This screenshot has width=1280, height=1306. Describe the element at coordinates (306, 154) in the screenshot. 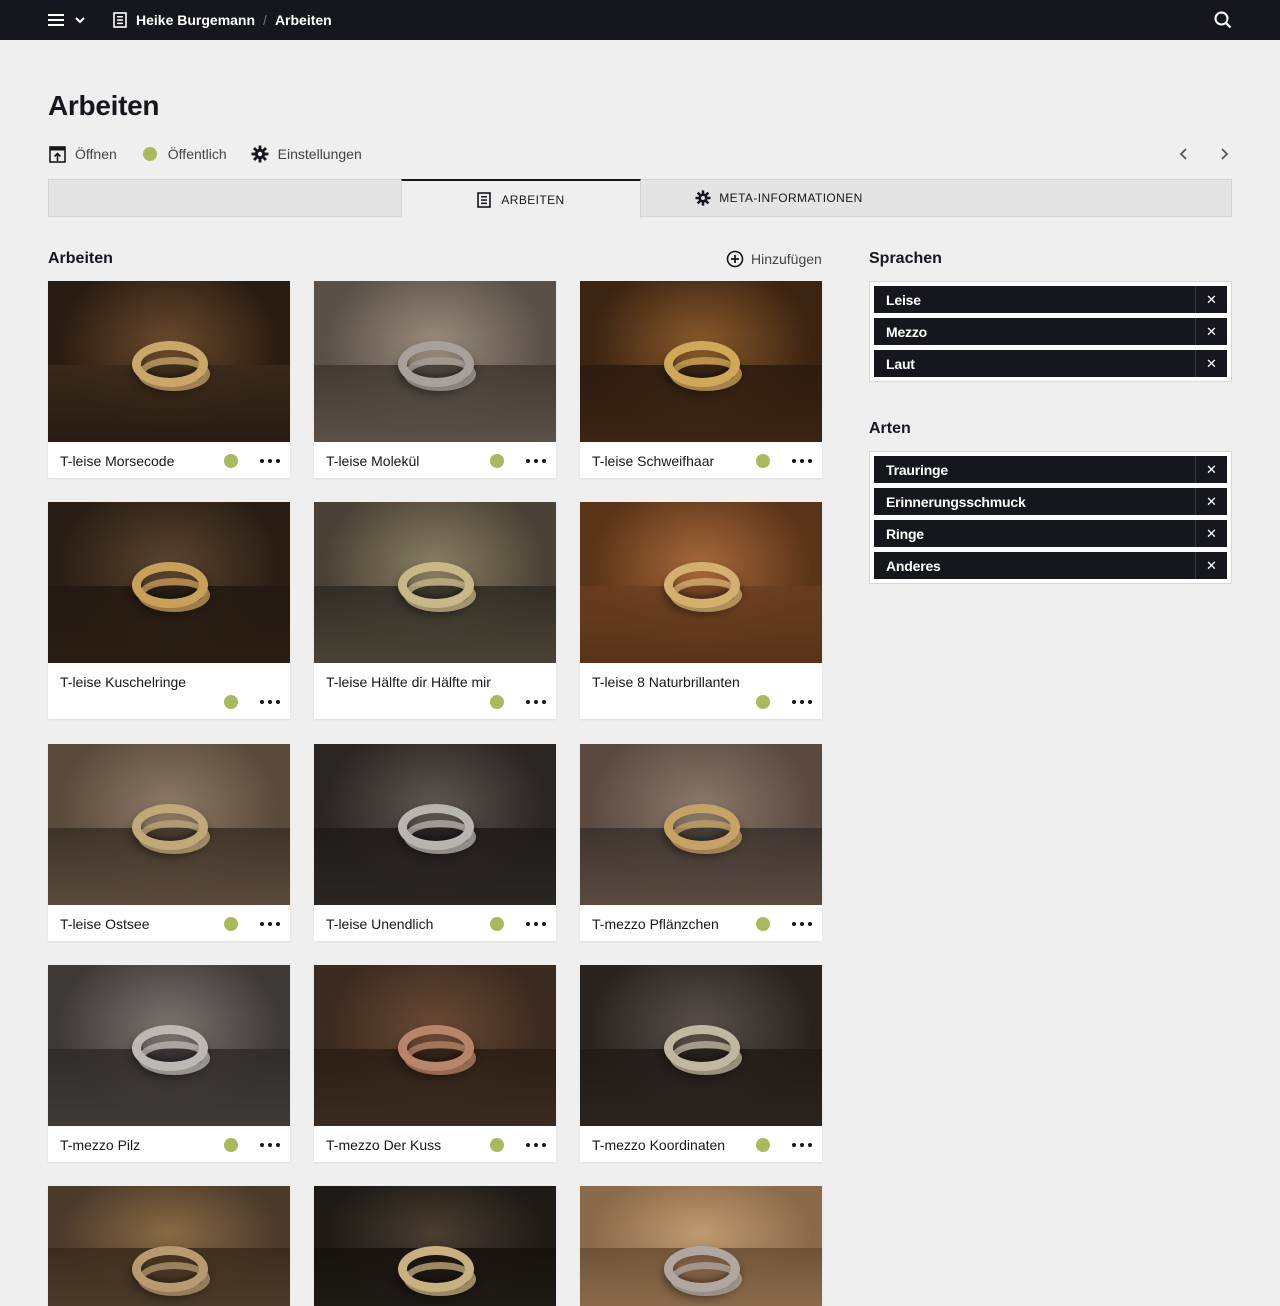

I see `settings-button: Einstellungen` at that location.